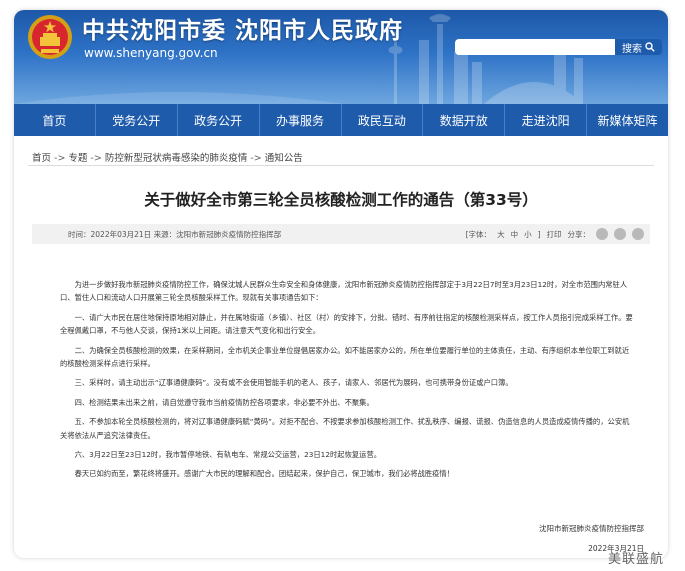 The width and height of the screenshot is (685, 571). Describe the element at coordinates (620, 234) in the screenshot. I see `share-wechat-icon` at that location.